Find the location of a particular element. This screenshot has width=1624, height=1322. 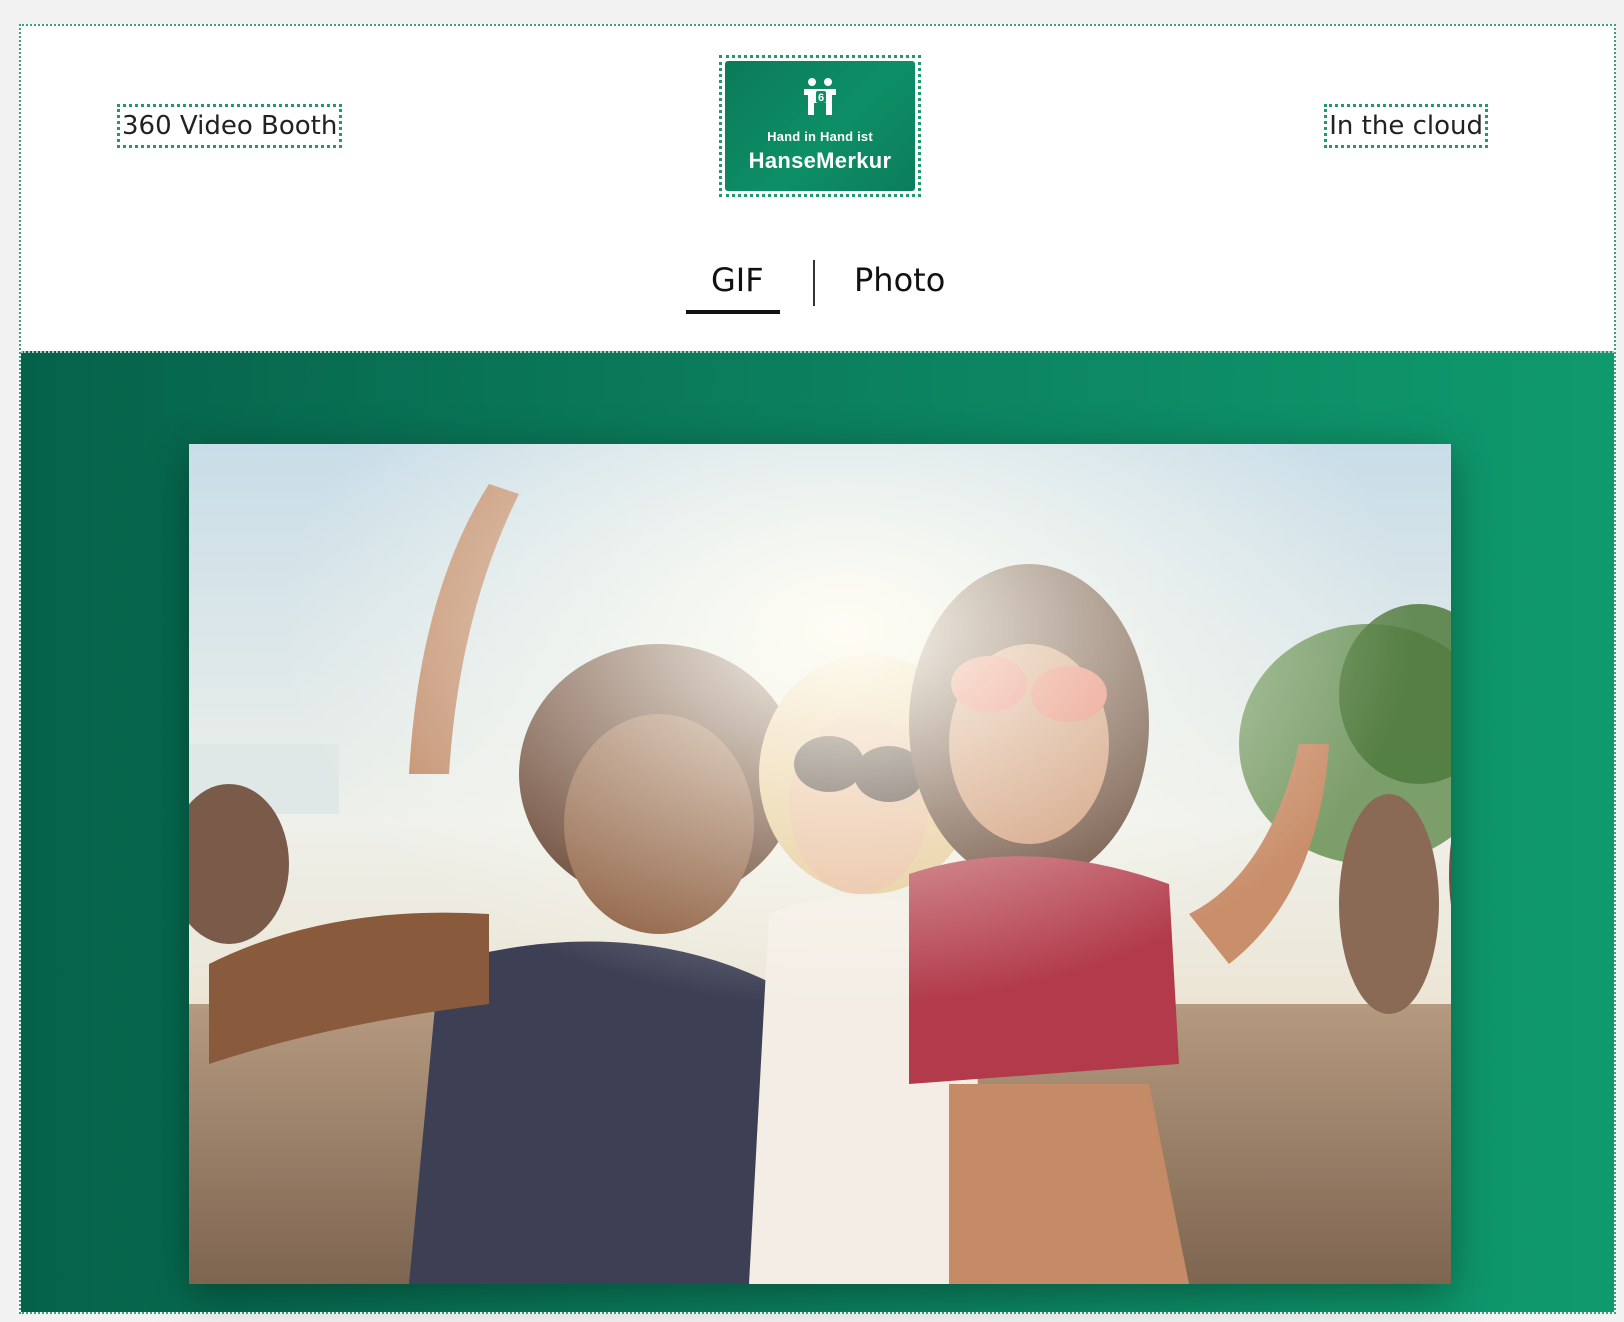

tab-gif: GIF is located at coordinates (737, 280).